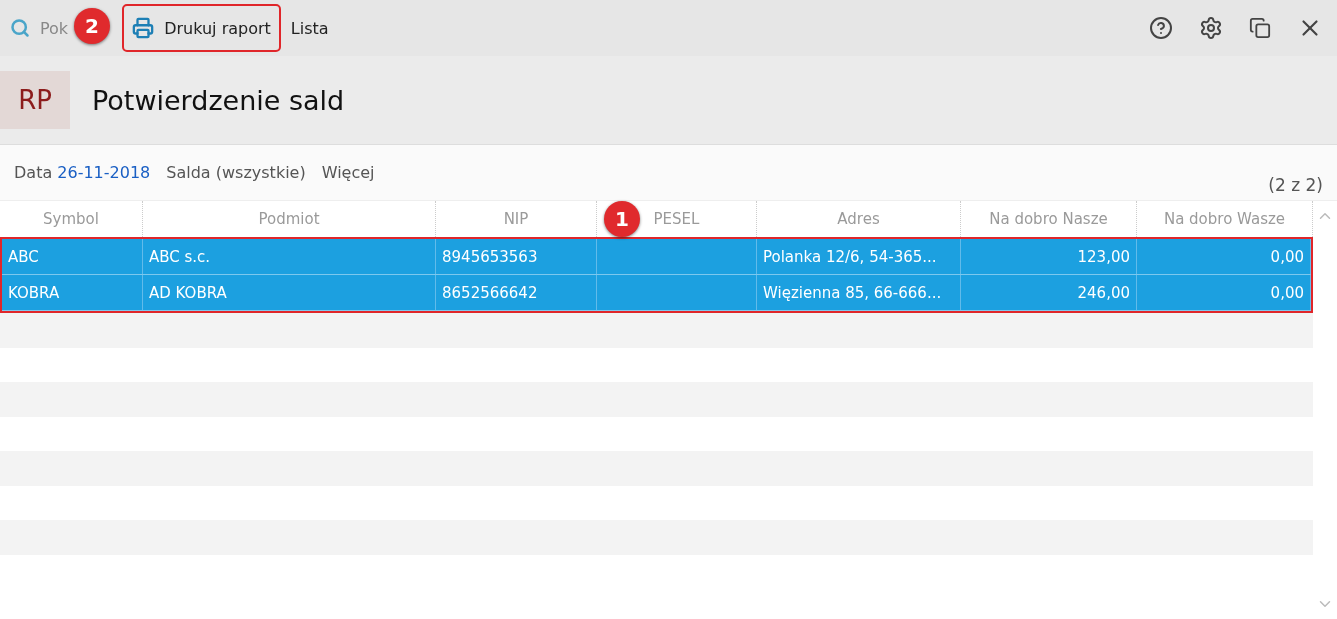  What do you see at coordinates (72, 256) in the screenshot?
I see `table-cell: ABC` at bounding box center [72, 256].